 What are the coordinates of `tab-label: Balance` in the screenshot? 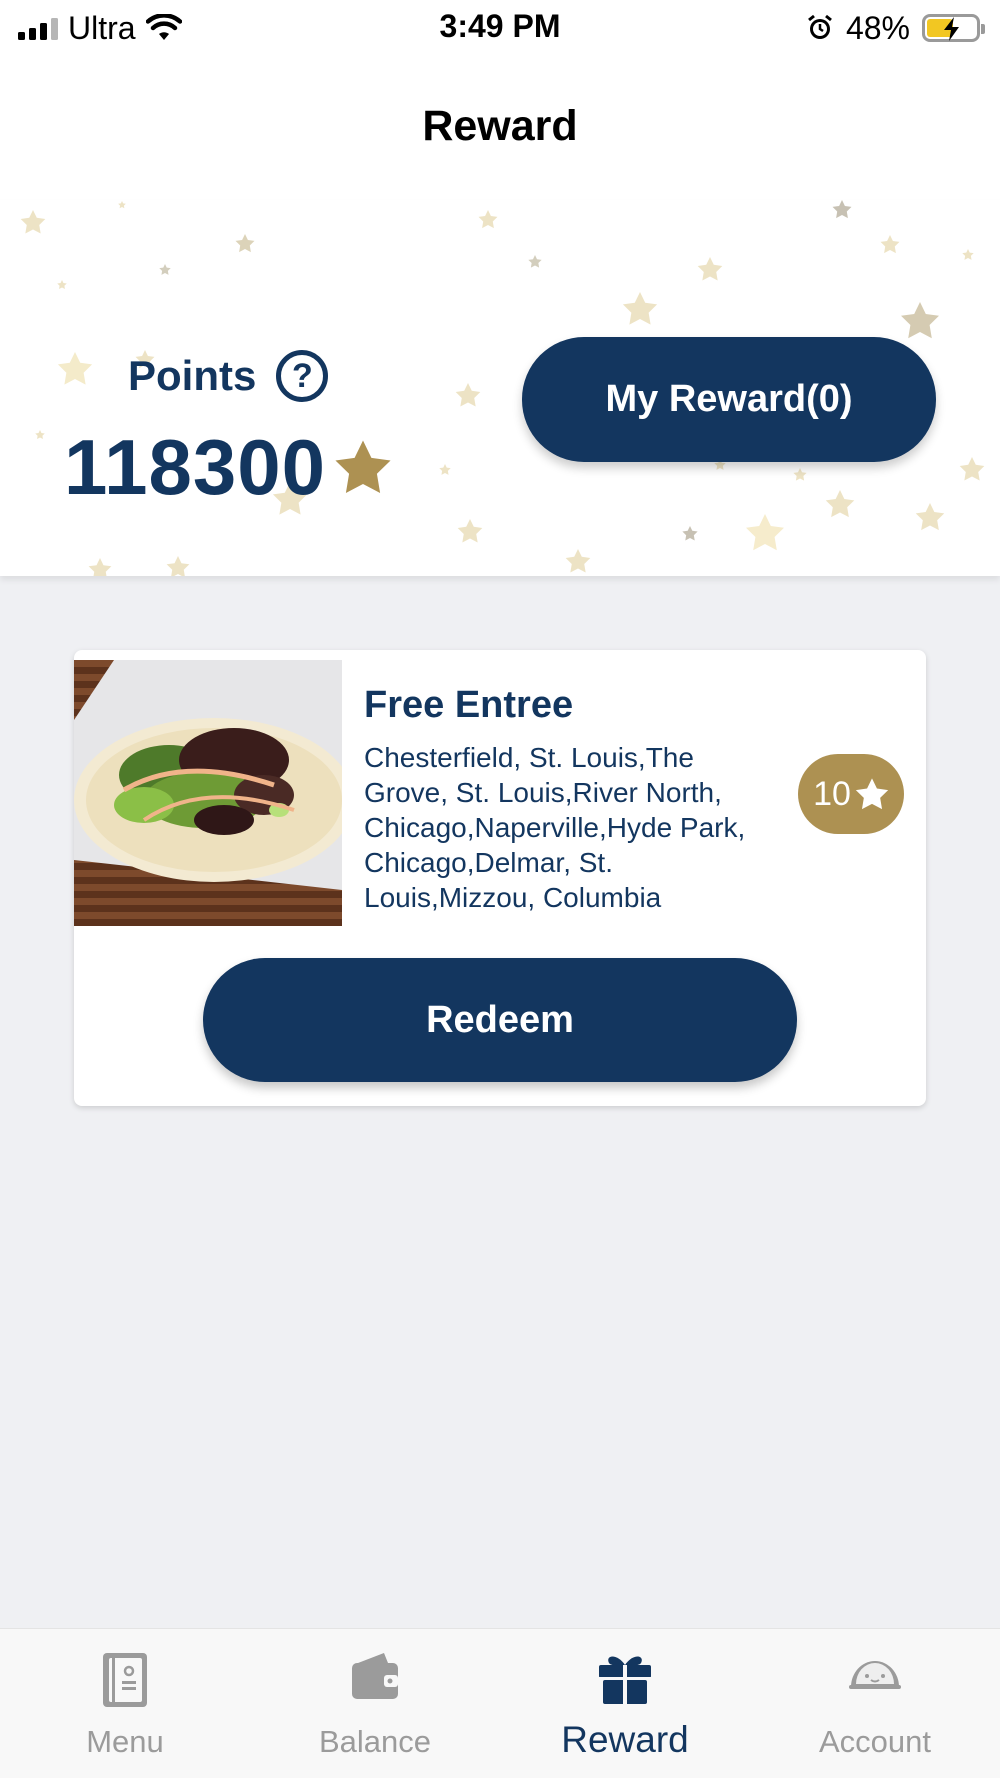 It's located at (375, 1741).